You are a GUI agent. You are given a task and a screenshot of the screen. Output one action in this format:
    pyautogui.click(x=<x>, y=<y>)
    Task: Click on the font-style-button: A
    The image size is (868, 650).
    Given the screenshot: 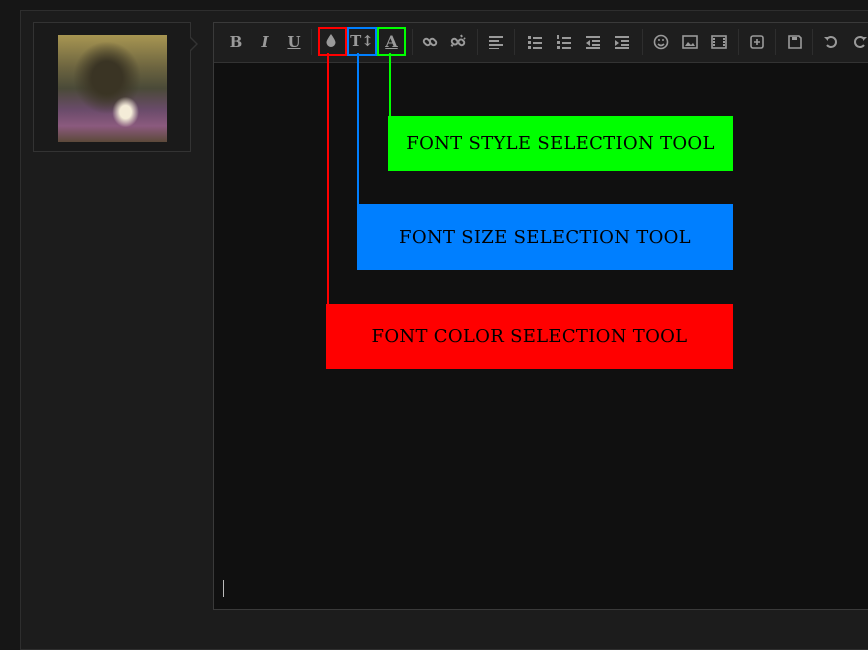 What is the action you would take?
    pyautogui.click(x=391, y=41)
    